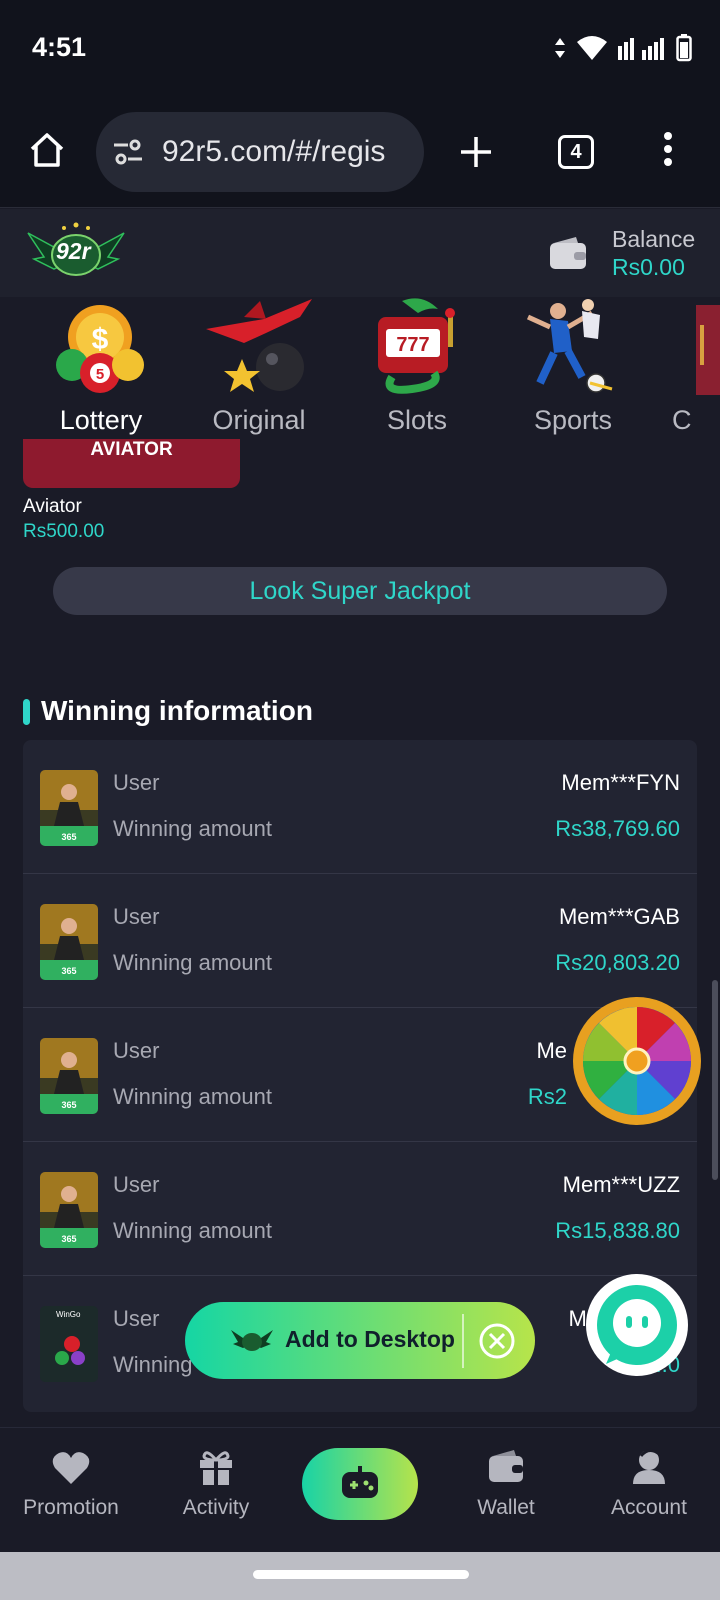  Describe the element at coordinates (360, 591) in the screenshot. I see `look-super-jackpot-button: Look Super Jackpot` at that location.